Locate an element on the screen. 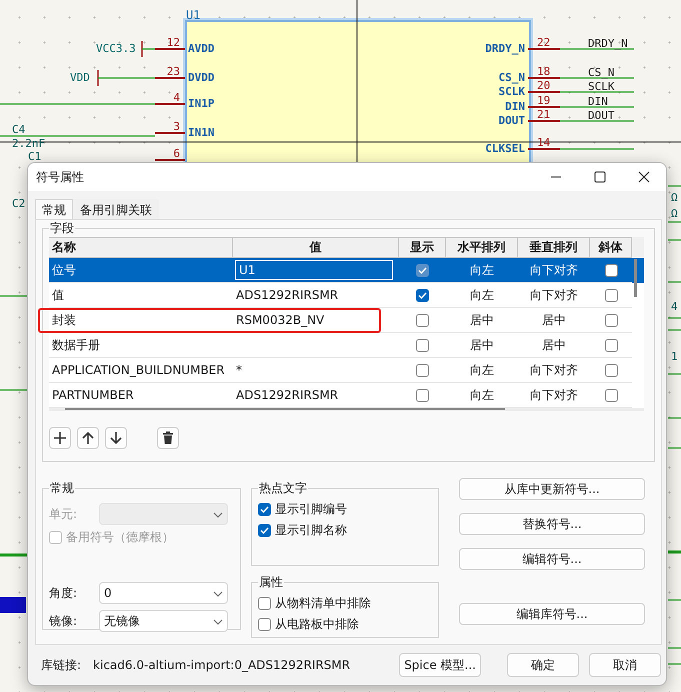  dropdown: 0 is located at coordinates (163, 593).